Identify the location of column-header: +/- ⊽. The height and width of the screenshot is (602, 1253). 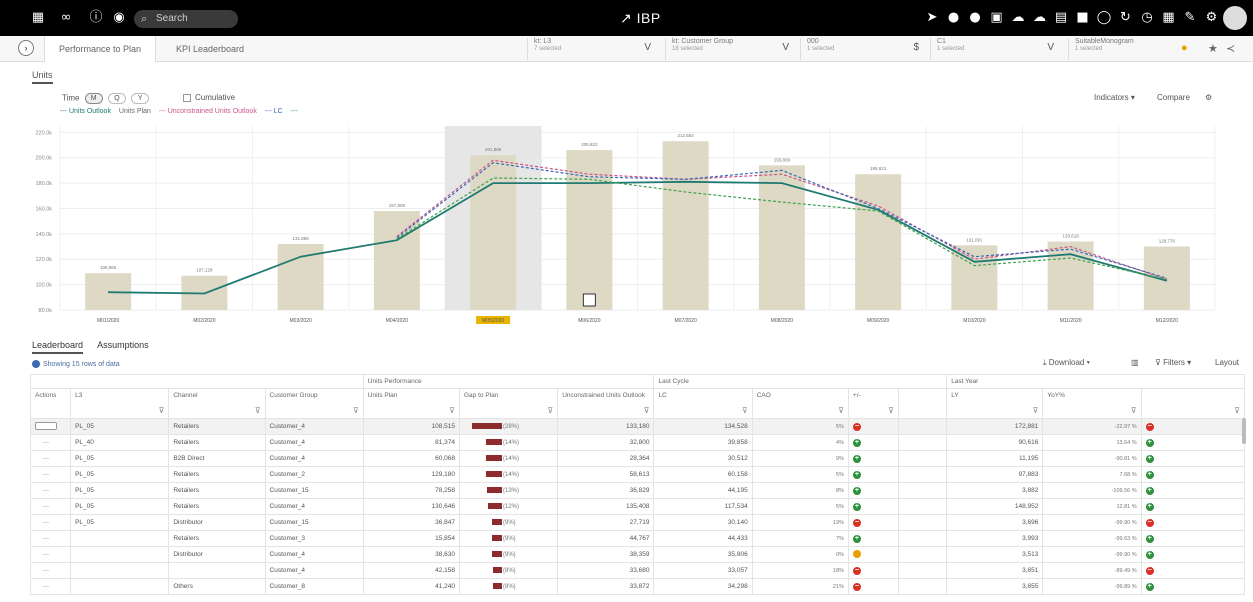
(873, 403).